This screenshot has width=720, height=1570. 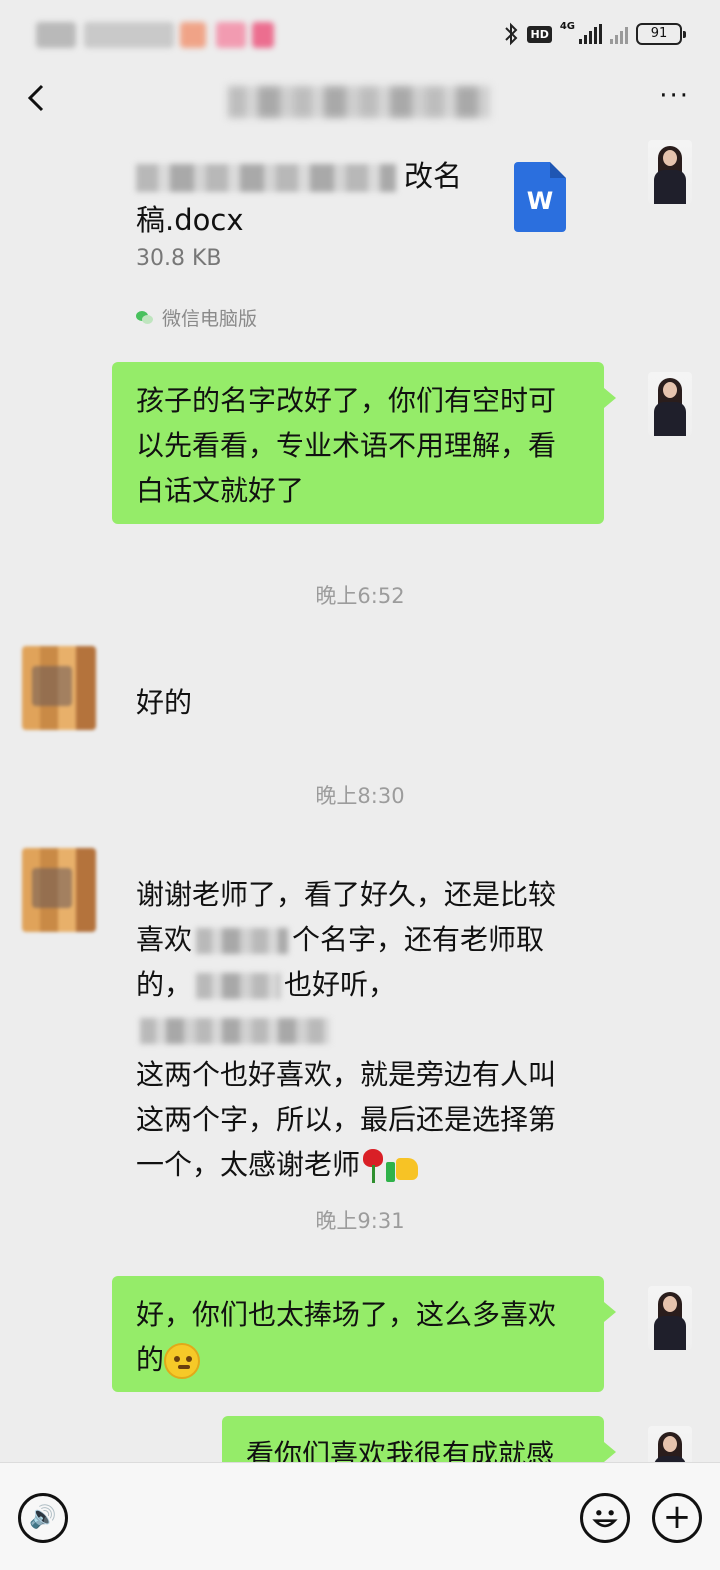 What do you see at coordinates (358, 1359) in the screenshot?
I see `msg4-line2: 的` at bounding box center [358, 1359].